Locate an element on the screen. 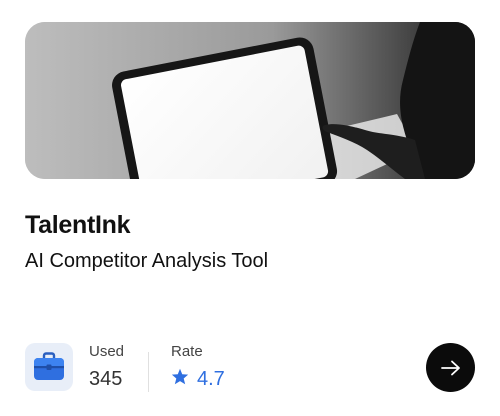 Image resolution: width=500 pixels, height=416 pixels. used-label: Used is located at coordinates (107, 351).